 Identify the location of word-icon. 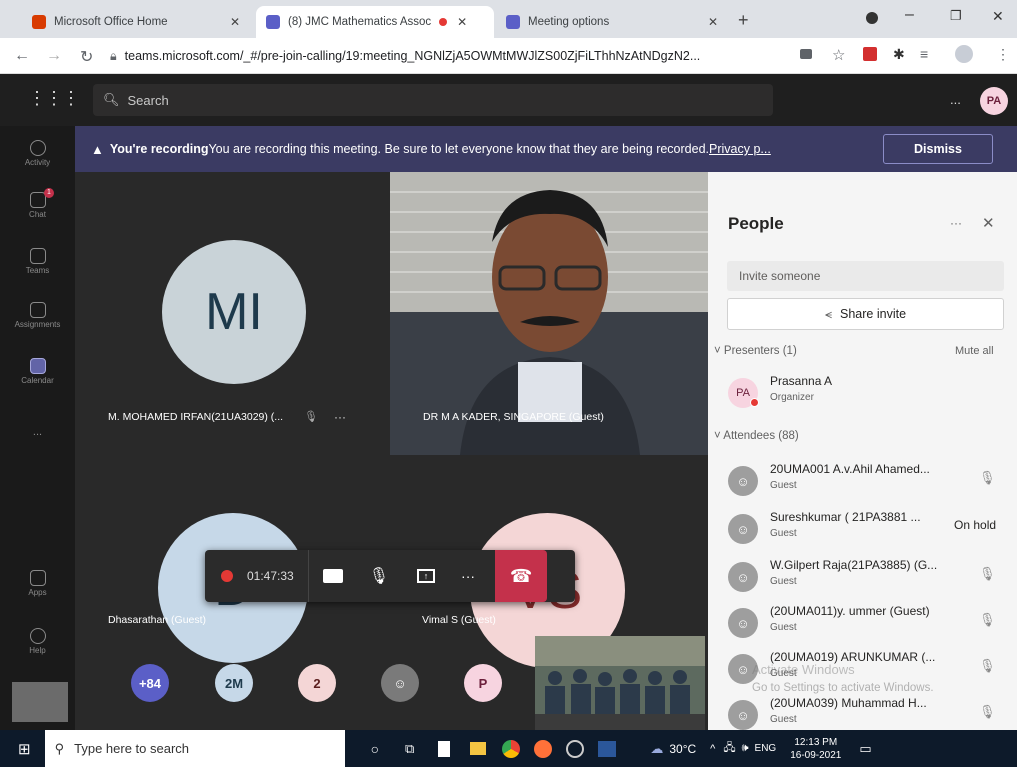
(607, 748).